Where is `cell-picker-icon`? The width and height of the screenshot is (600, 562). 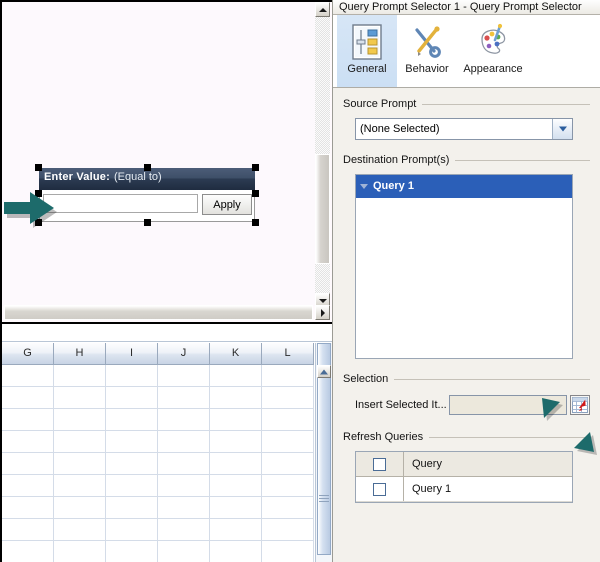
cell-picker-icon is located at coordinates (580, 405).